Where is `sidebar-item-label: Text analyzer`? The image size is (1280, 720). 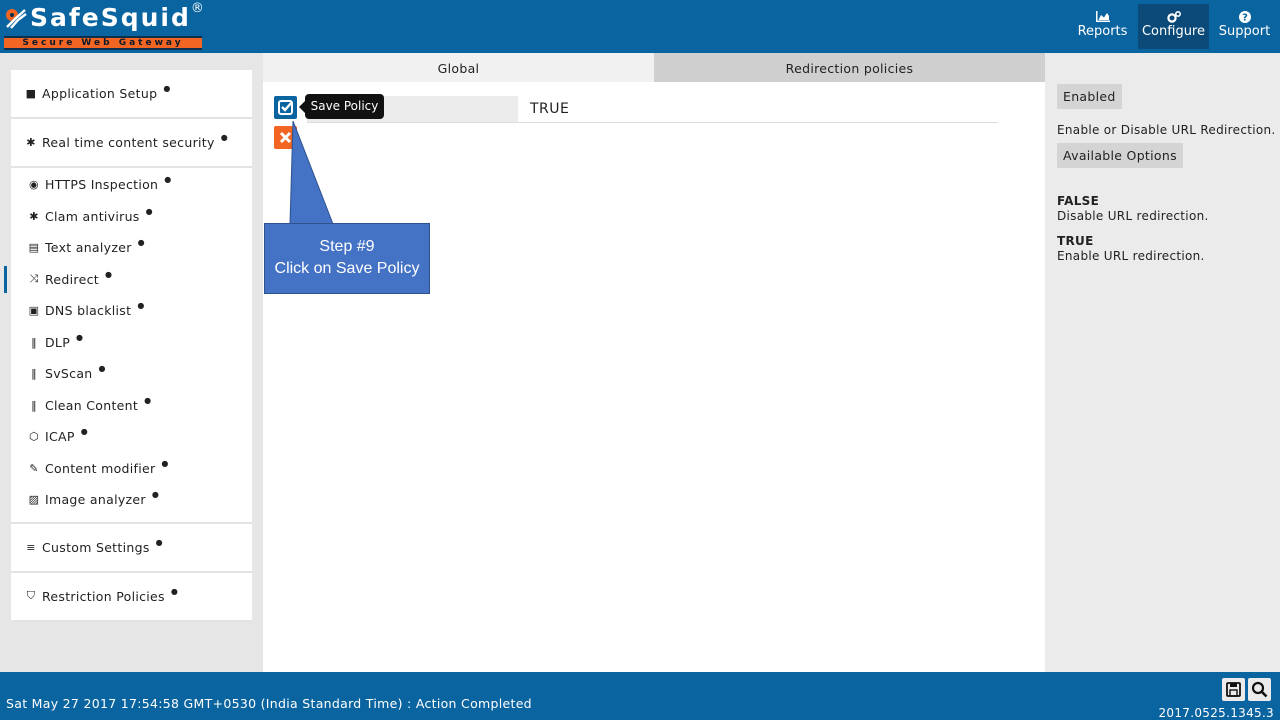 sidebar-item-label: Text analyzer is located at coordinates (88, 248).